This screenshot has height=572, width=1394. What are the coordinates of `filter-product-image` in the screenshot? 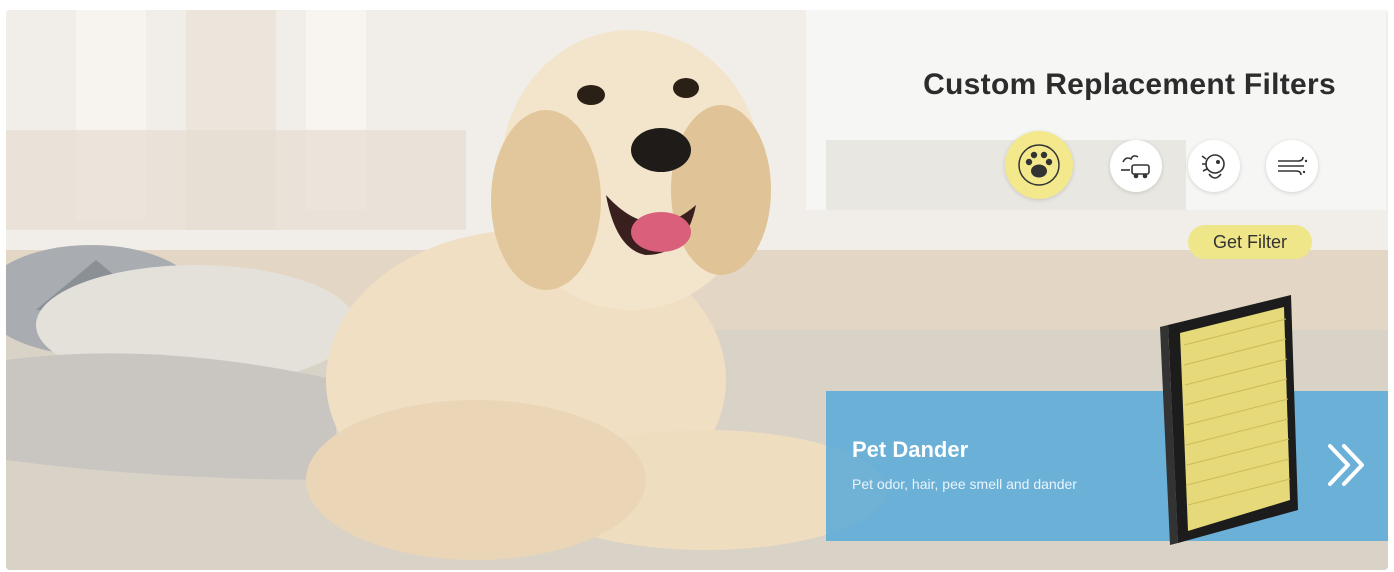 It's located at (1229, 420).